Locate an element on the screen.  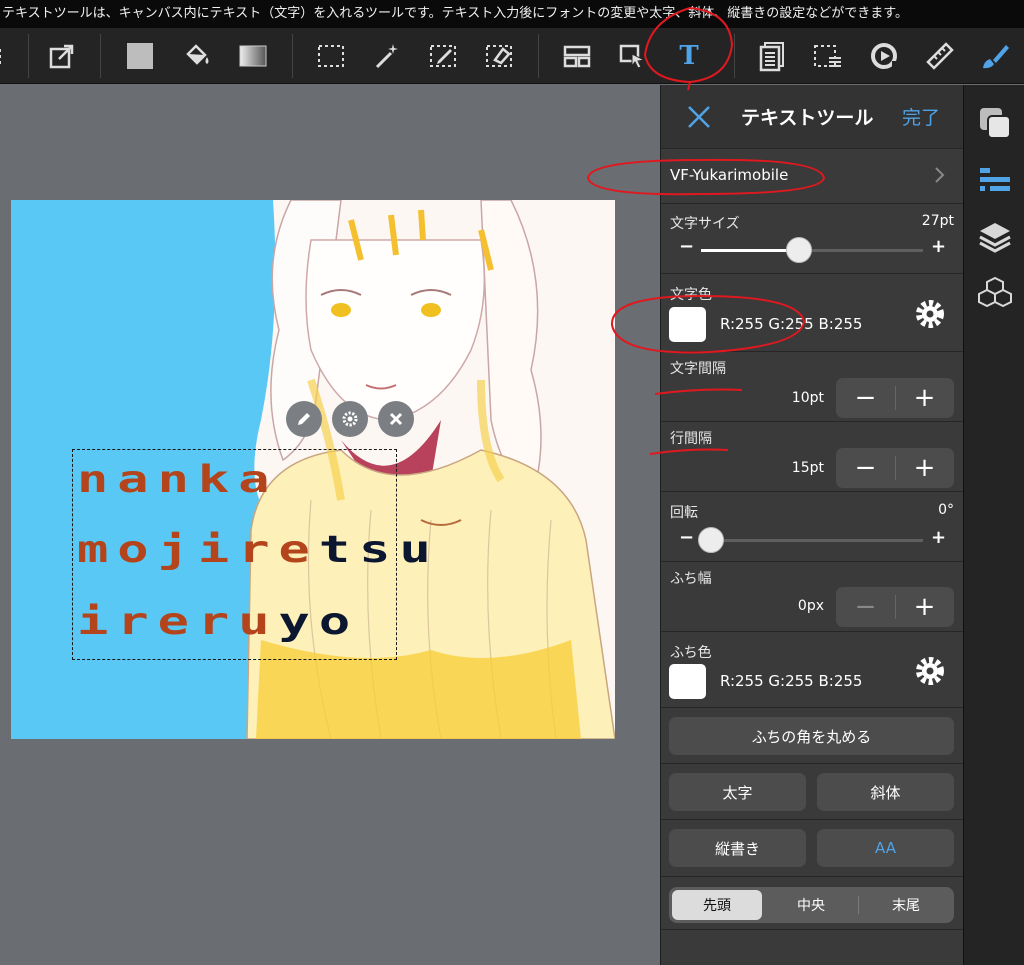
pages-icon is located at coordinates (772, 56).